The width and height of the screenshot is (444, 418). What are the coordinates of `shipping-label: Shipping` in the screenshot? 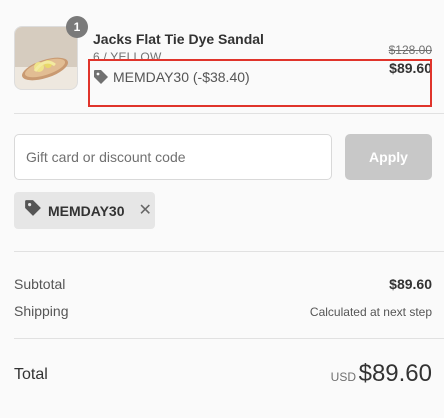 It's located at (41, 311).